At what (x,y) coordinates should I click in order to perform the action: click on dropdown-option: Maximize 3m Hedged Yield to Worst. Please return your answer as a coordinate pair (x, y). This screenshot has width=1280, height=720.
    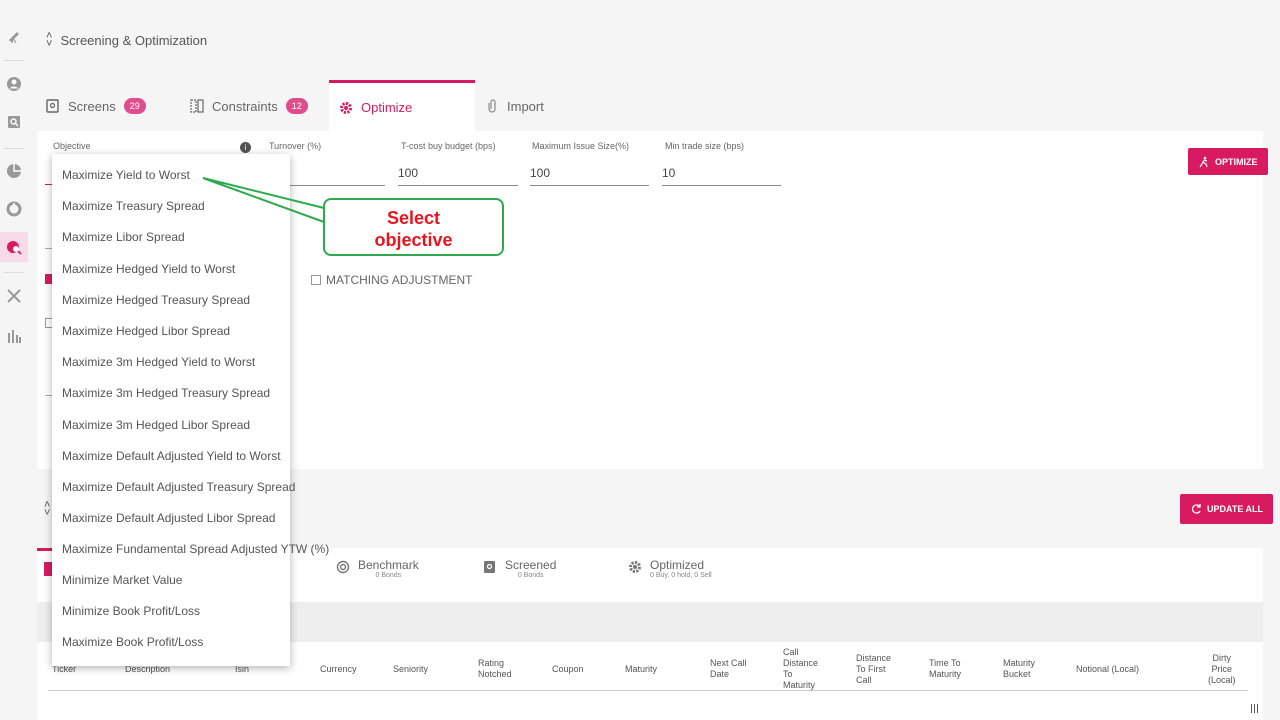
    Looking at the image, I should click on (158, 362).